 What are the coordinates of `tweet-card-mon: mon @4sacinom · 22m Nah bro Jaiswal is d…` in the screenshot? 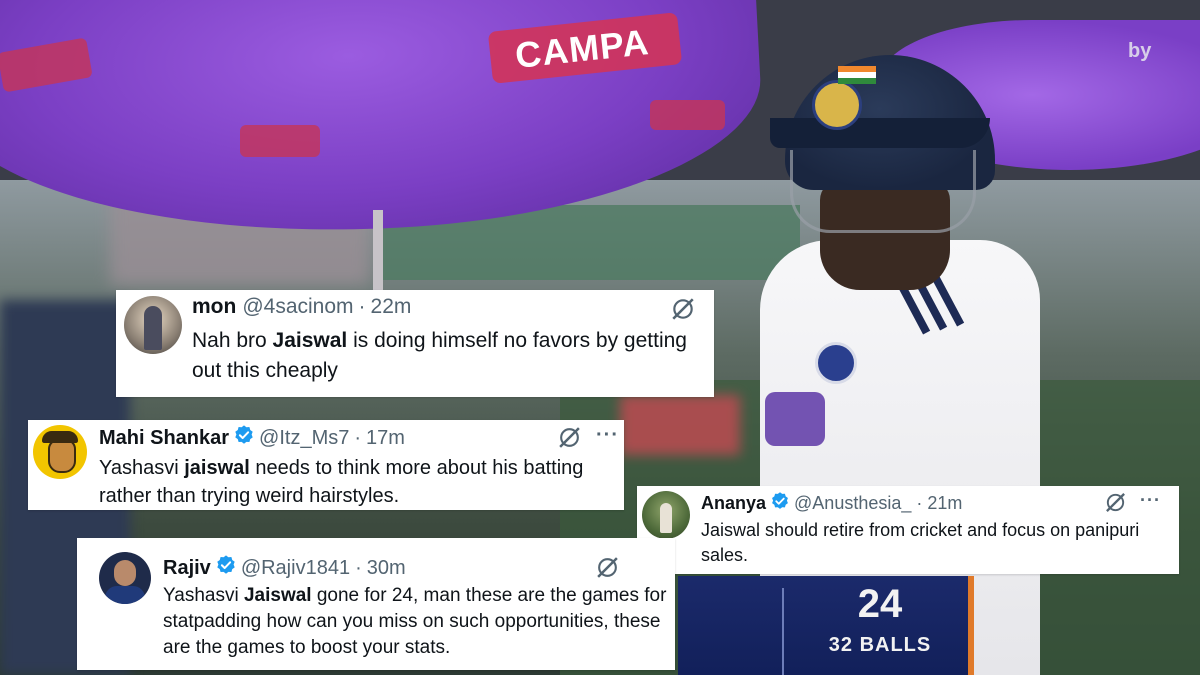 It's located at (415, 343).